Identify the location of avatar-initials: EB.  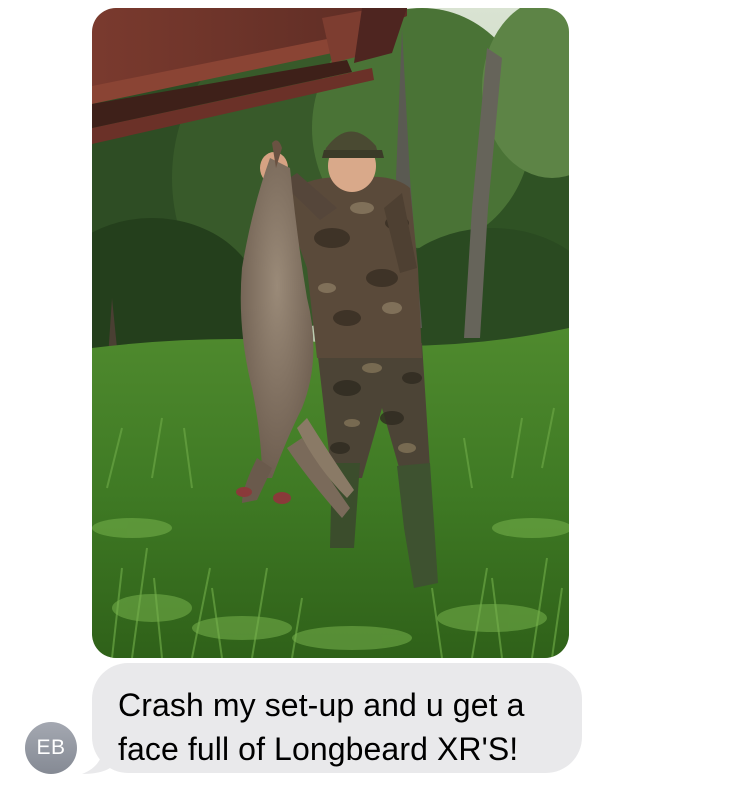
(51, 747).